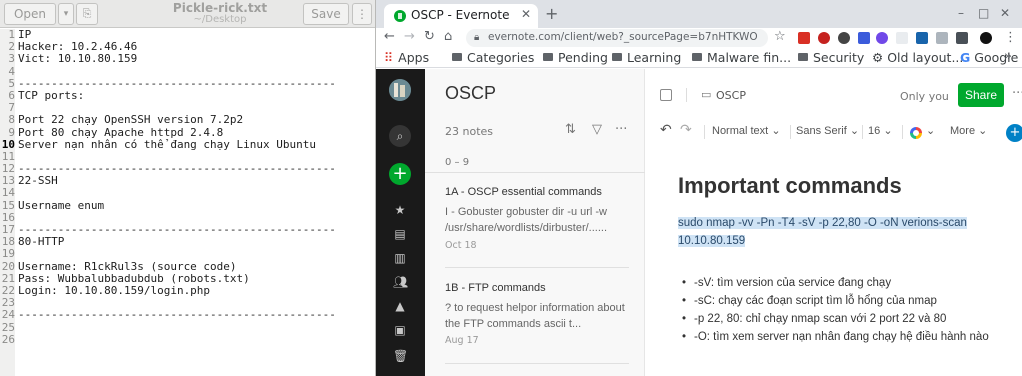 Image resolution: width=1022 pixels, height=376 pixels. I want to click on editor-line: 14, so click(188, 193).